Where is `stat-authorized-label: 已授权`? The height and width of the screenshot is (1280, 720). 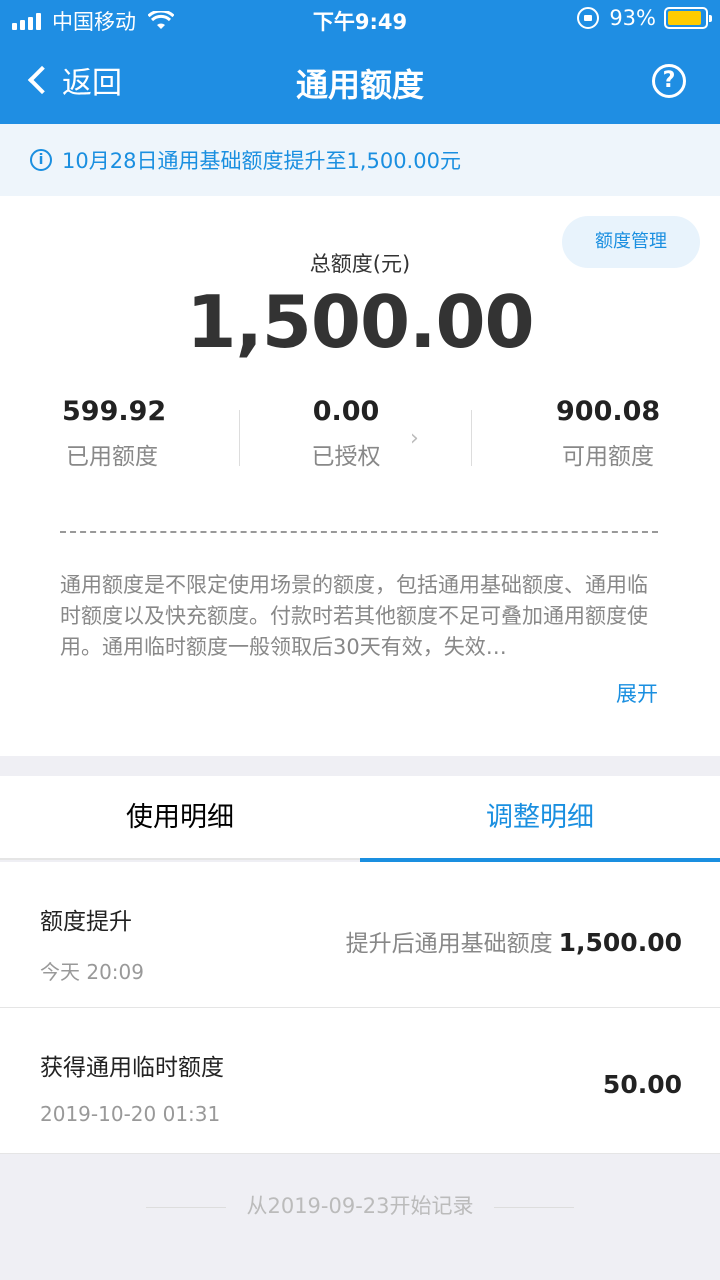 stat-authorized-label: 已授权 is located at coordinates (346, 457).